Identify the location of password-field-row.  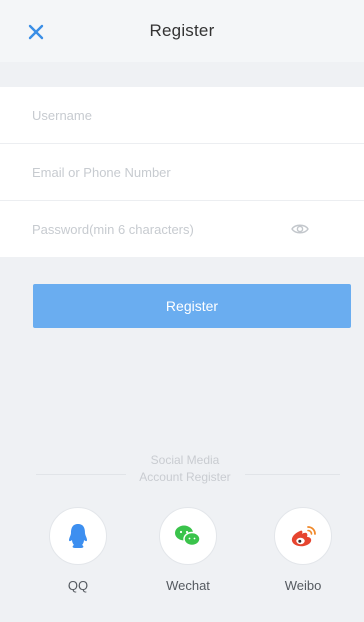
(182, 229).